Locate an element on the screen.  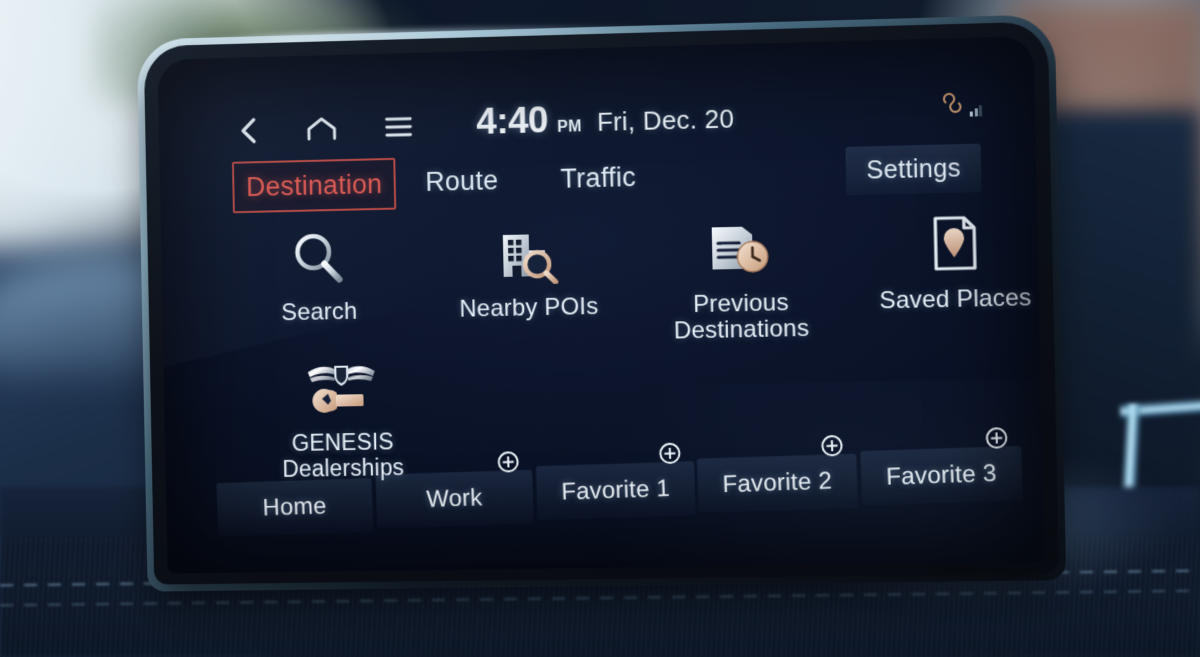
clock-and-date: 4:40 PM Fri, Dec. 20 is located at coordinates (597, 119).